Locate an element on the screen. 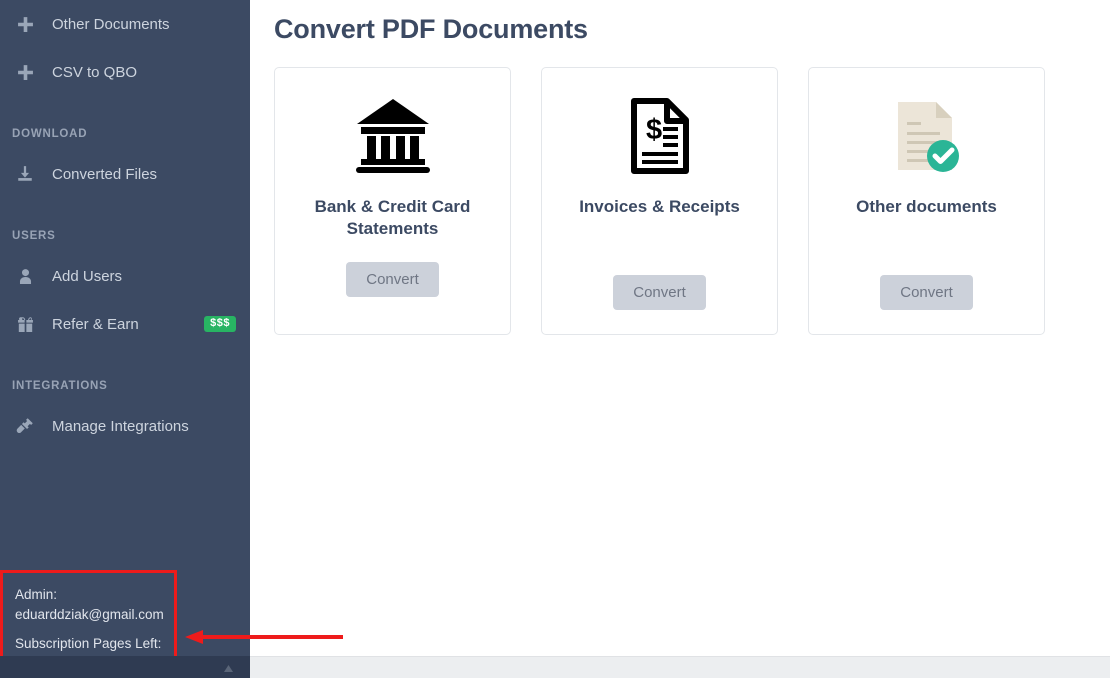 The width and height of the screenshot is (1110, 678). card-title: Other documents is located at coordinates (926, 206).